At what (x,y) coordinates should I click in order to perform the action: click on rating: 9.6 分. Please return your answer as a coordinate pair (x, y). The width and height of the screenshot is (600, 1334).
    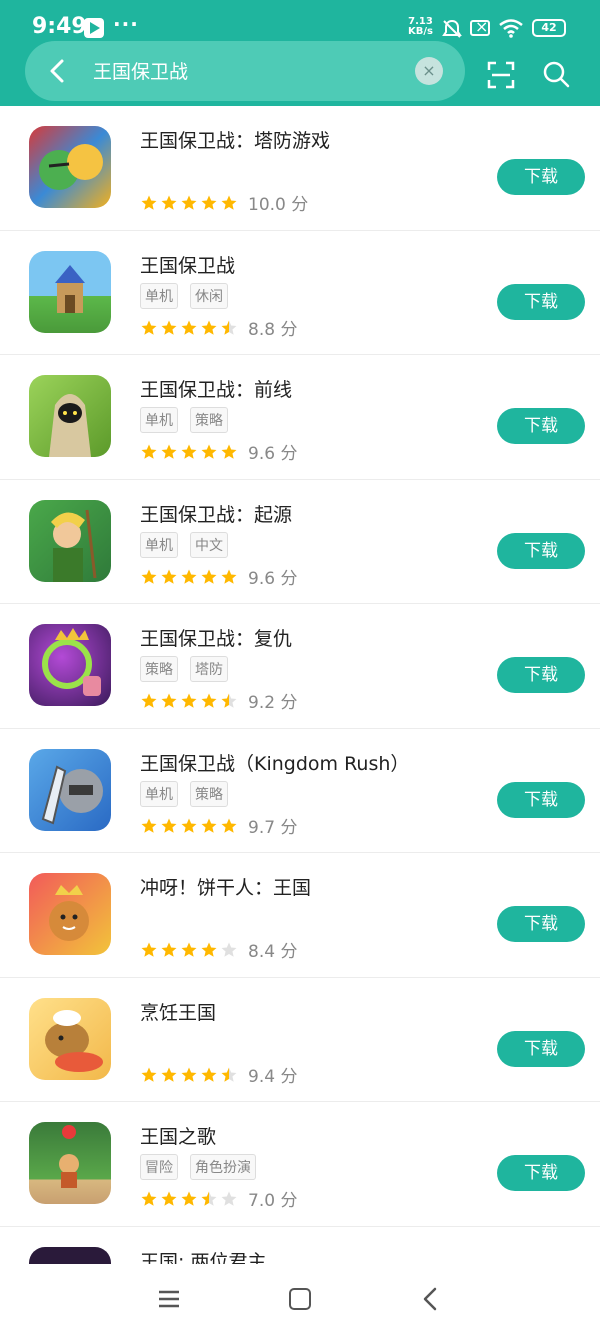
    Looking at the image, I should click on (218, 451).